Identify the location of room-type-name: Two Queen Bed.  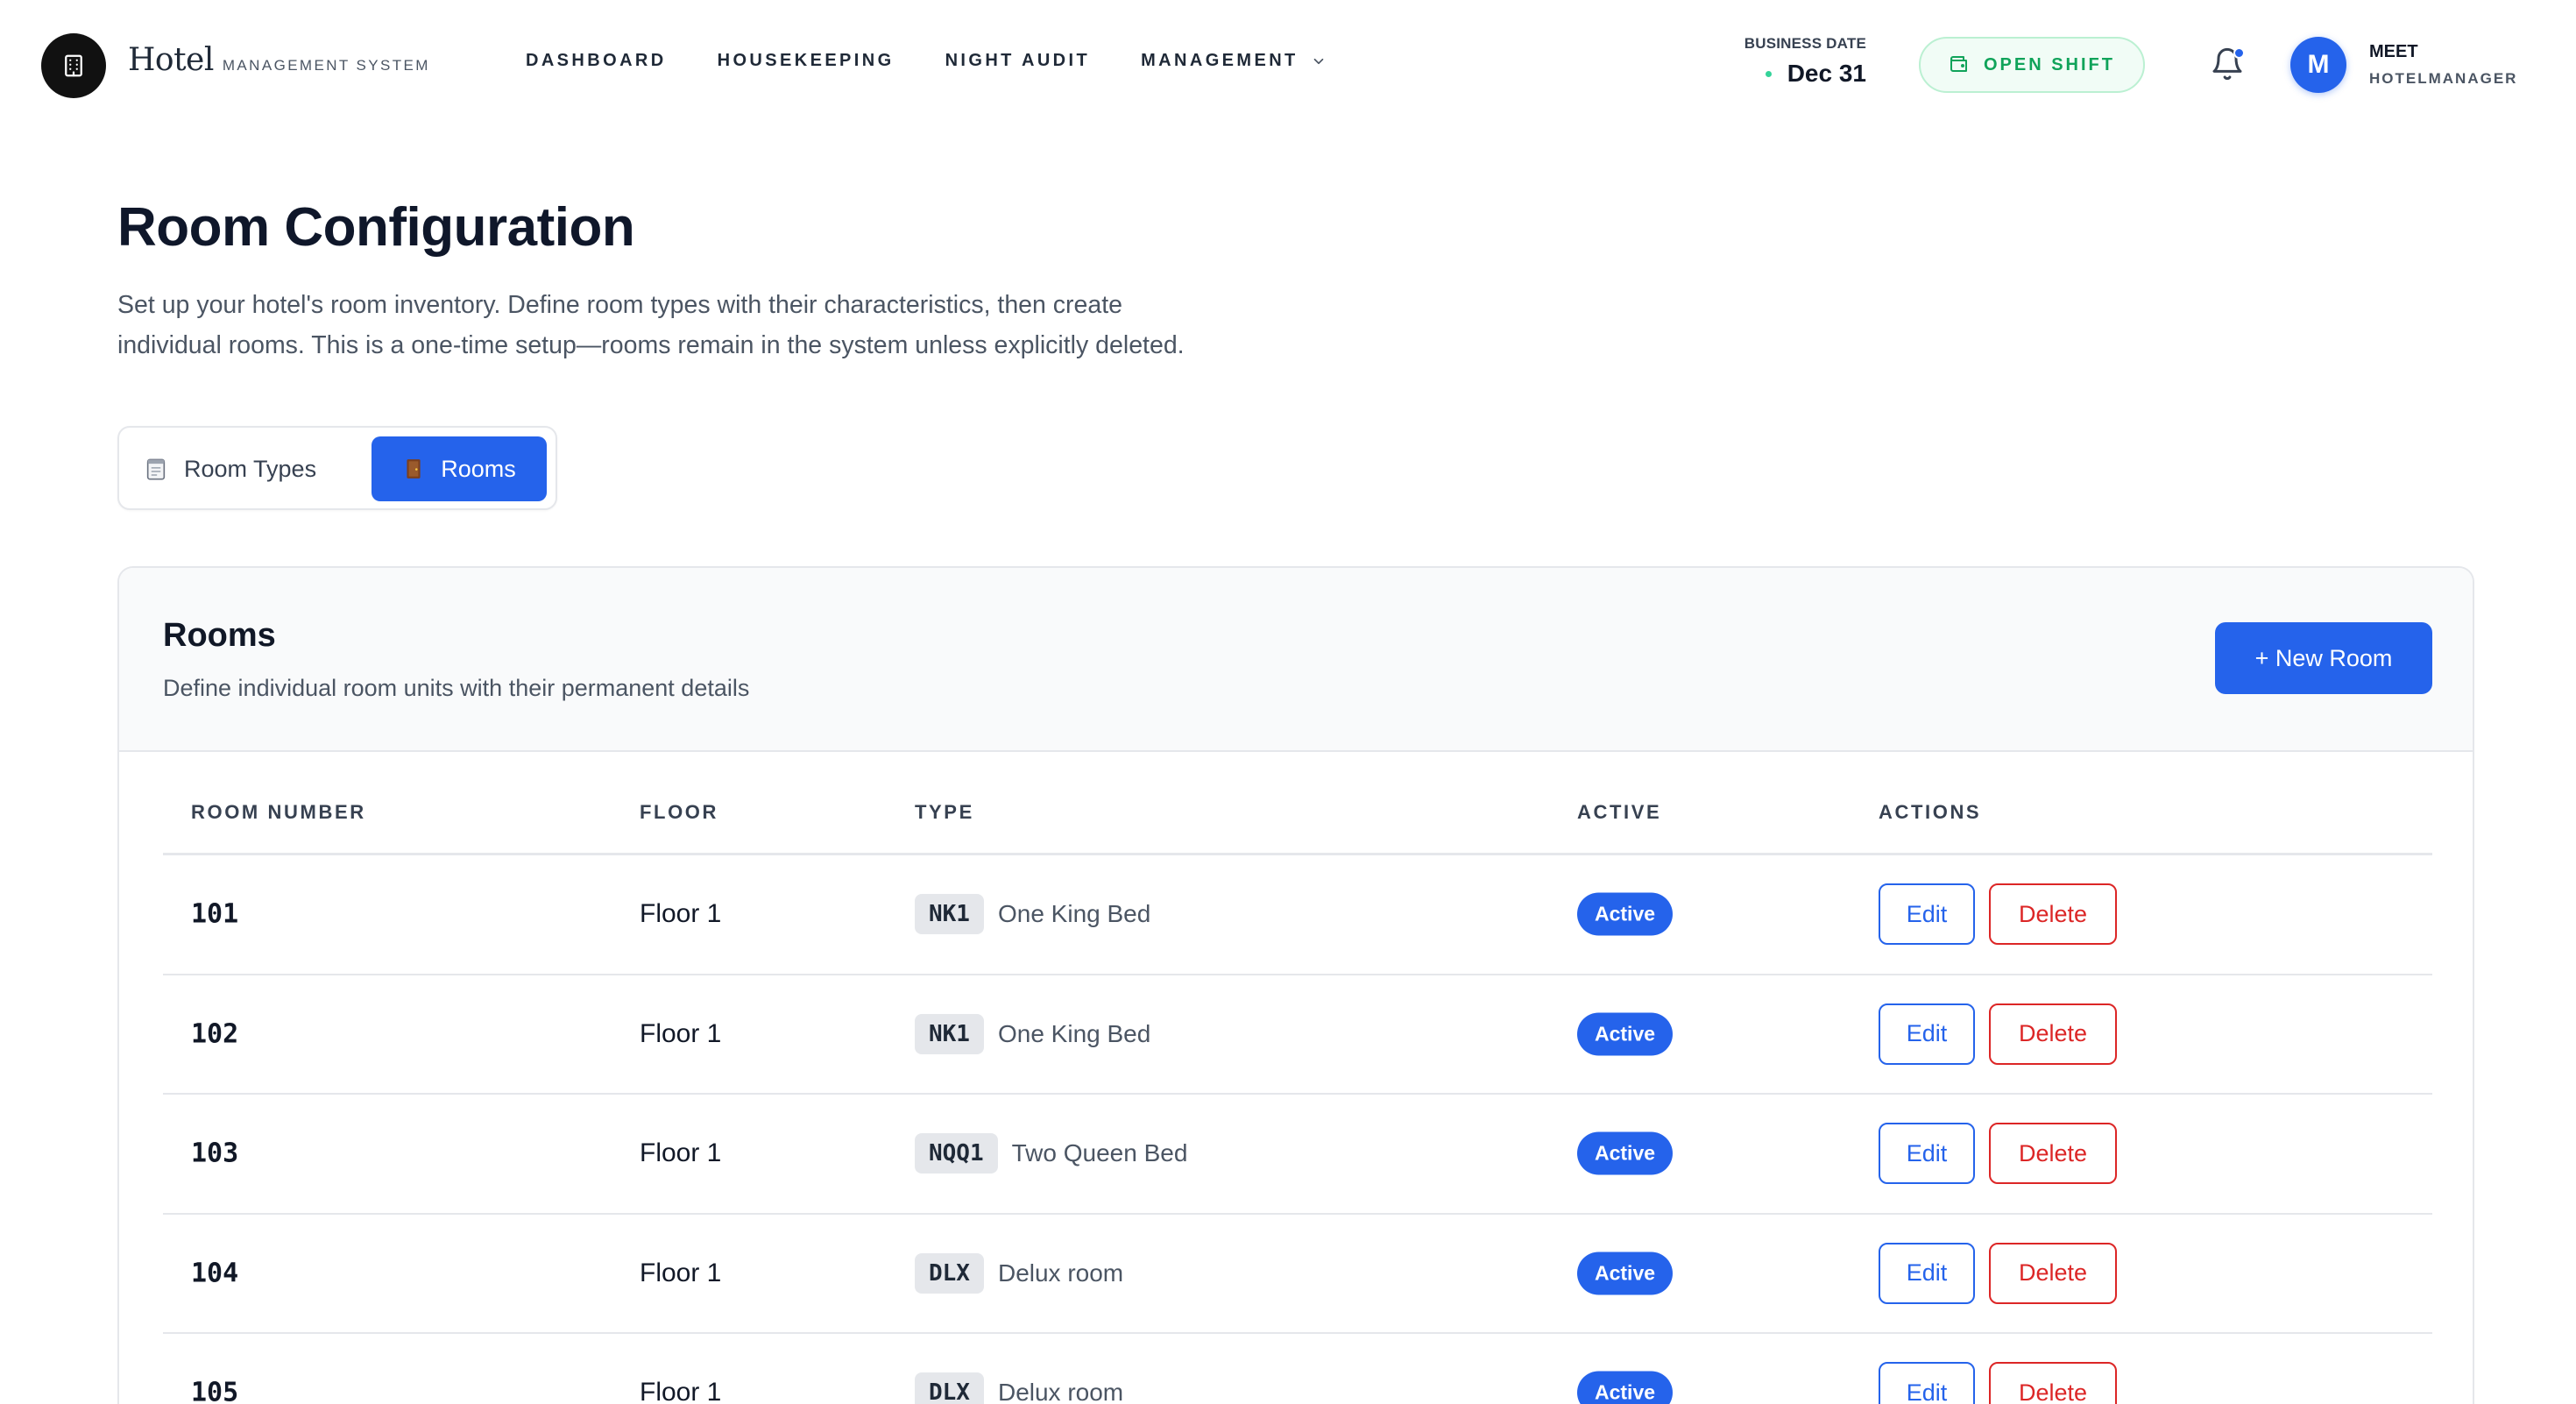
(1099, 1153).